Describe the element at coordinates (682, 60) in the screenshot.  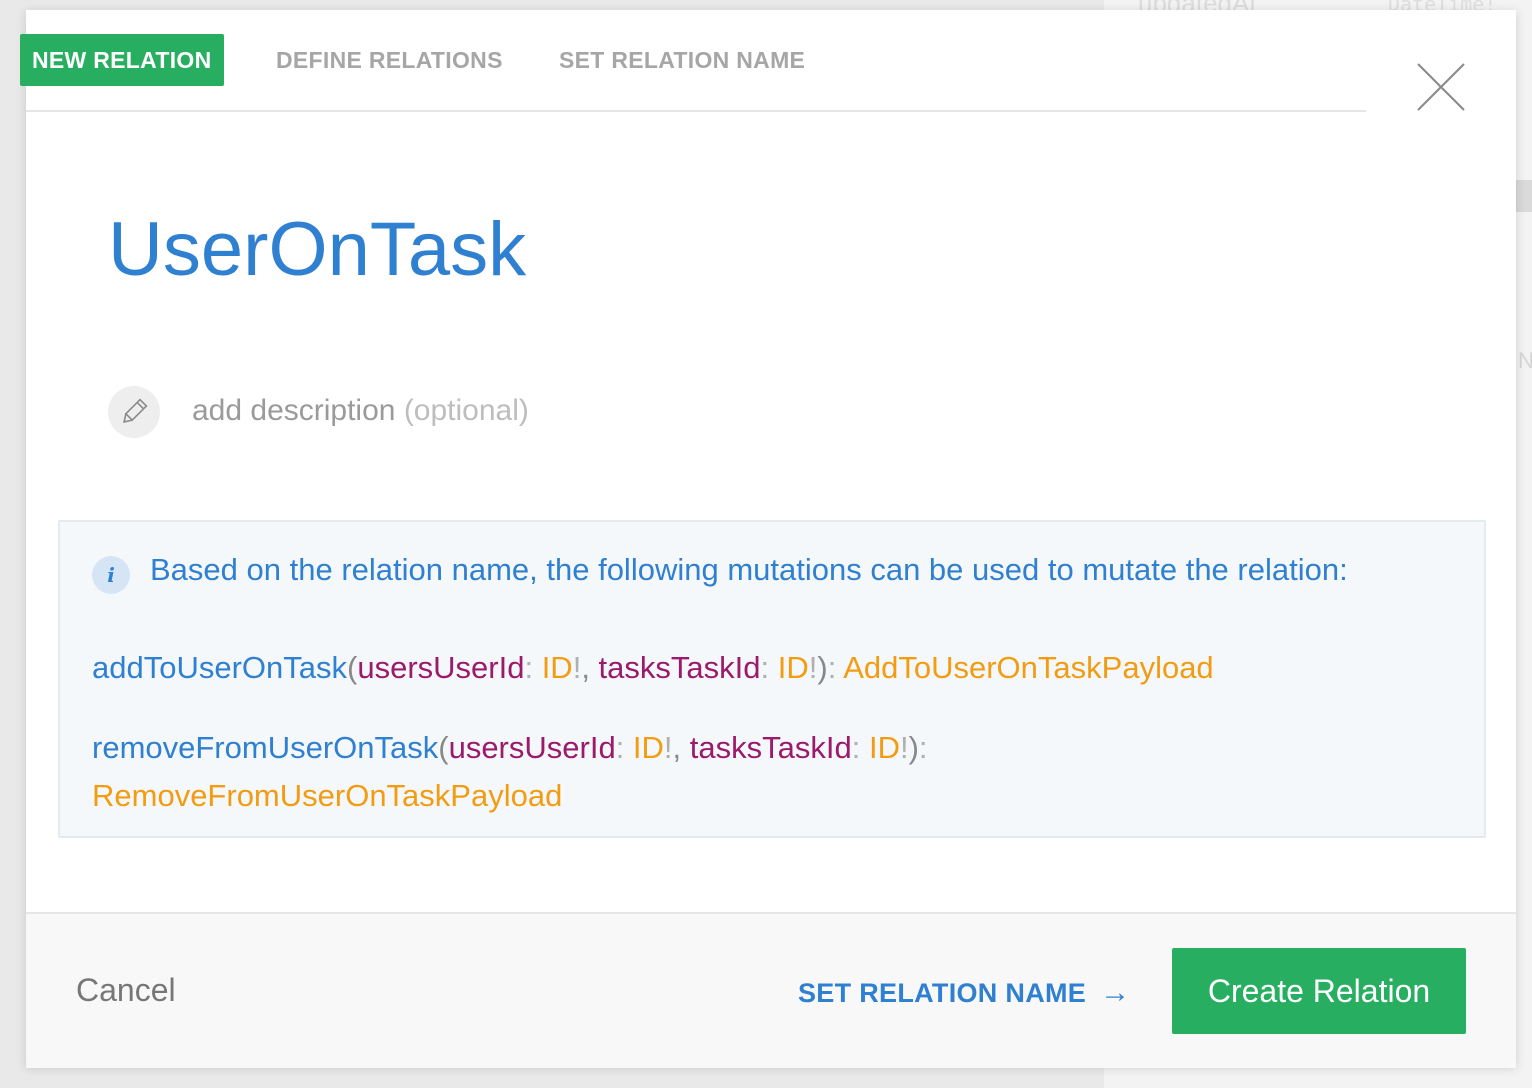
I see `tab-set-relation-name: SET RELATION NAME` at that location.